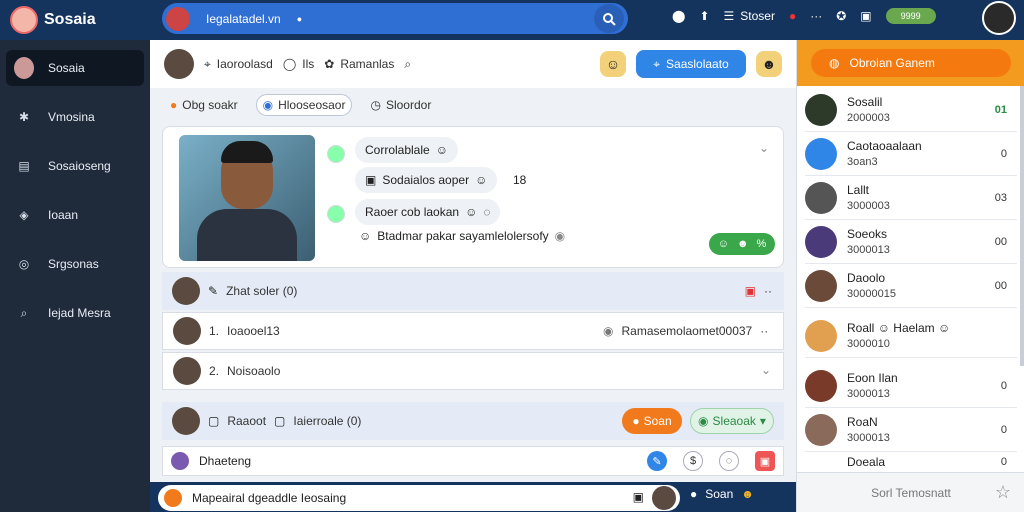 The height and width of the screenshot is (512, 1024). I want to click on search-button, so click(609, 18).